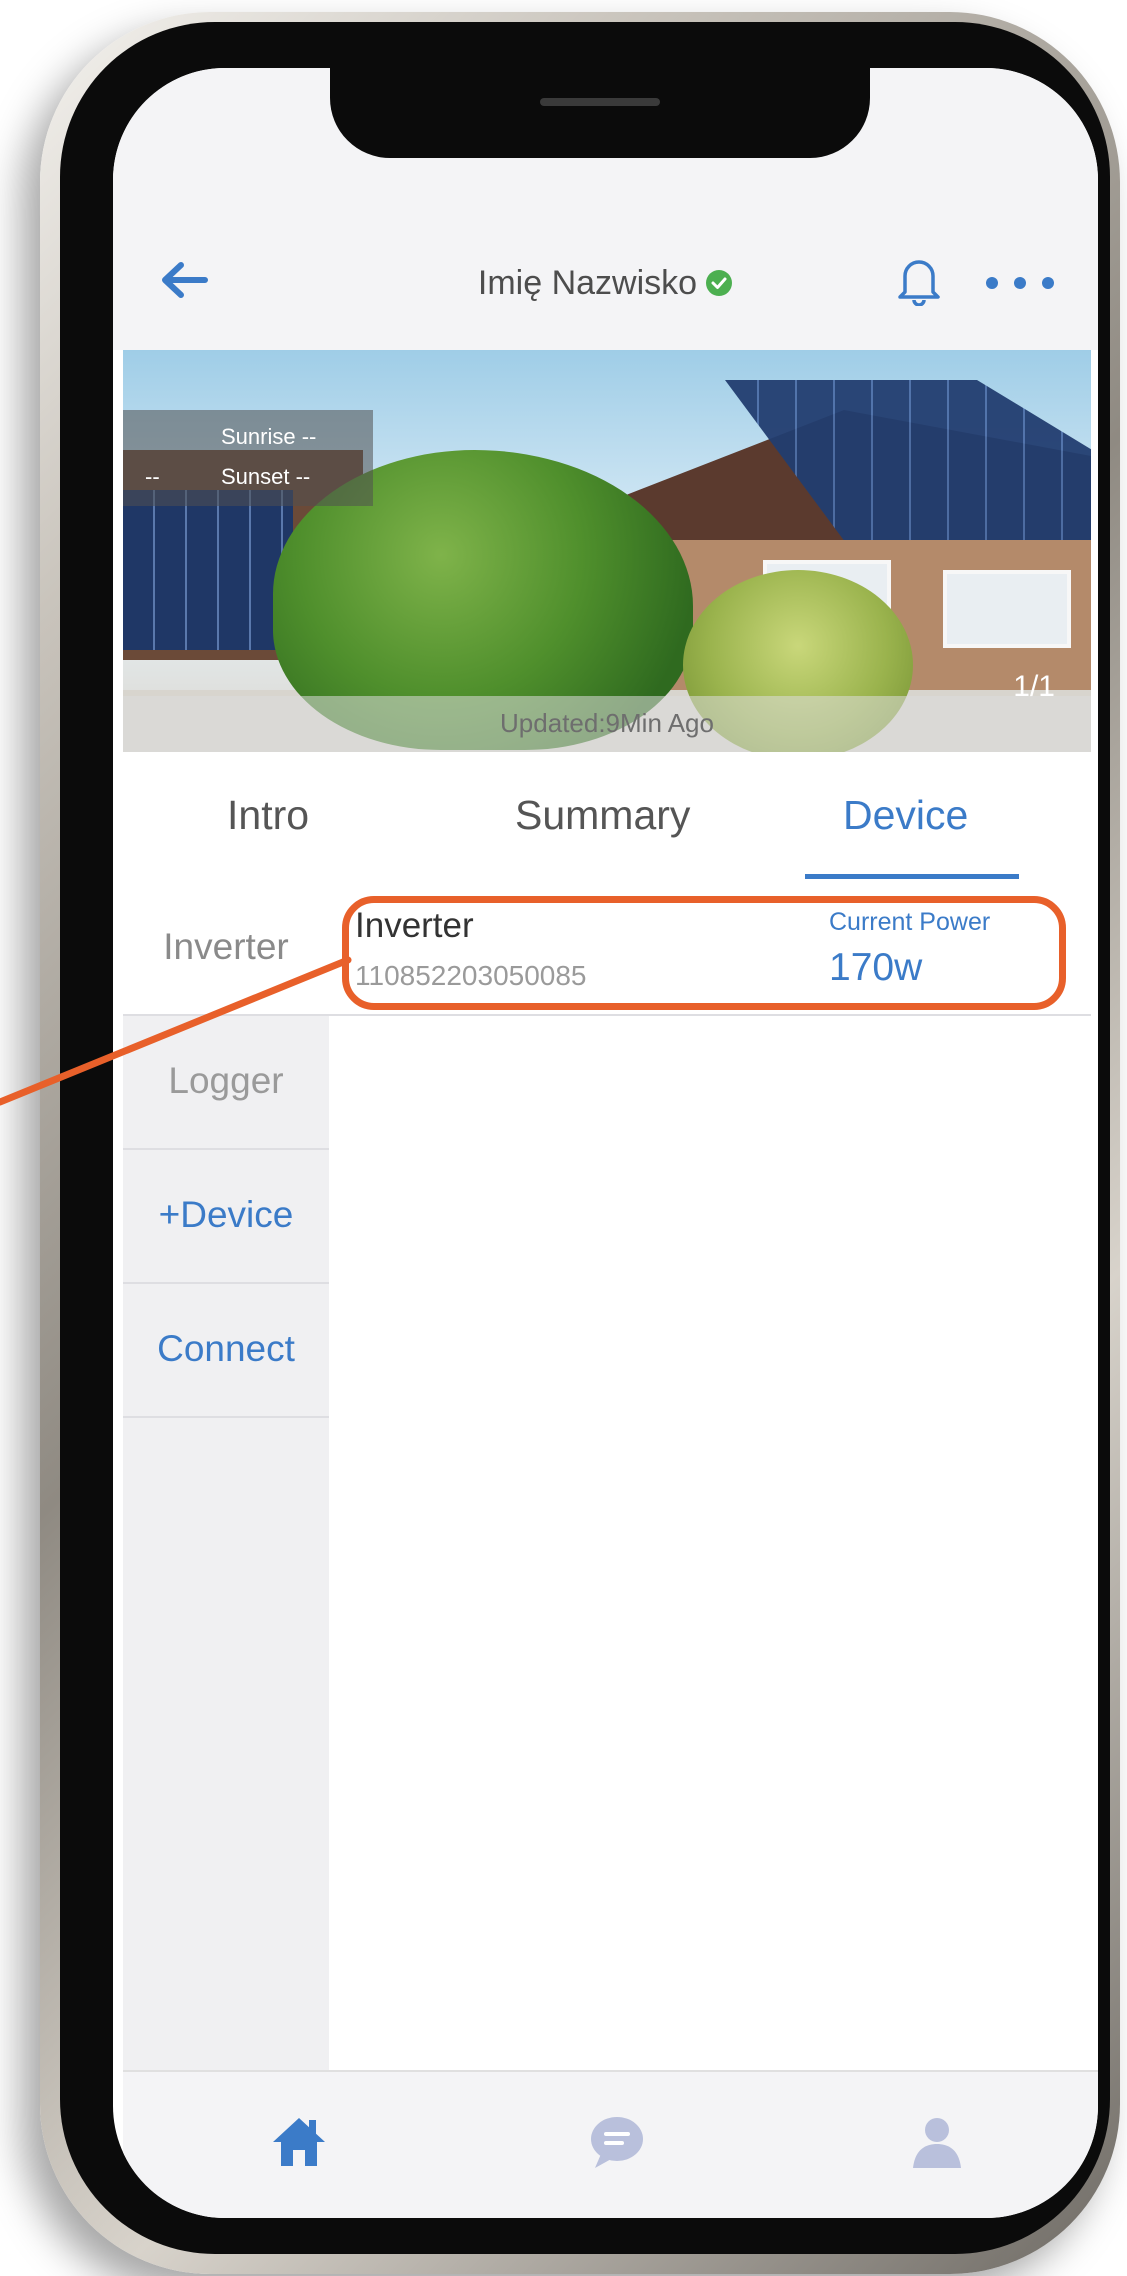 The width and height of the screenshot is (1127, 2276). Describe the element at coordinates (248, 458) in the screenshot. I see `sun-times-box: Sunrise -- -- Sunset --` at that location.